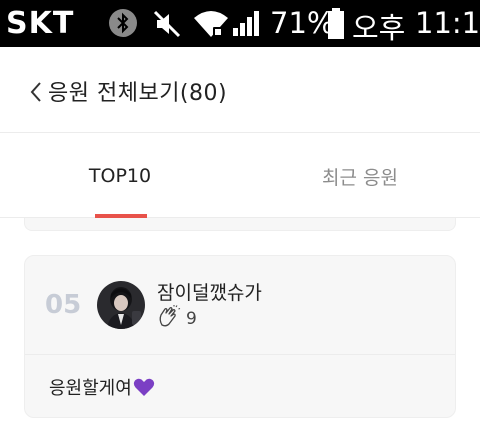  Describe the element at coordinates (211, 26) in the screenshot. I see `wifi-icon` at that location.